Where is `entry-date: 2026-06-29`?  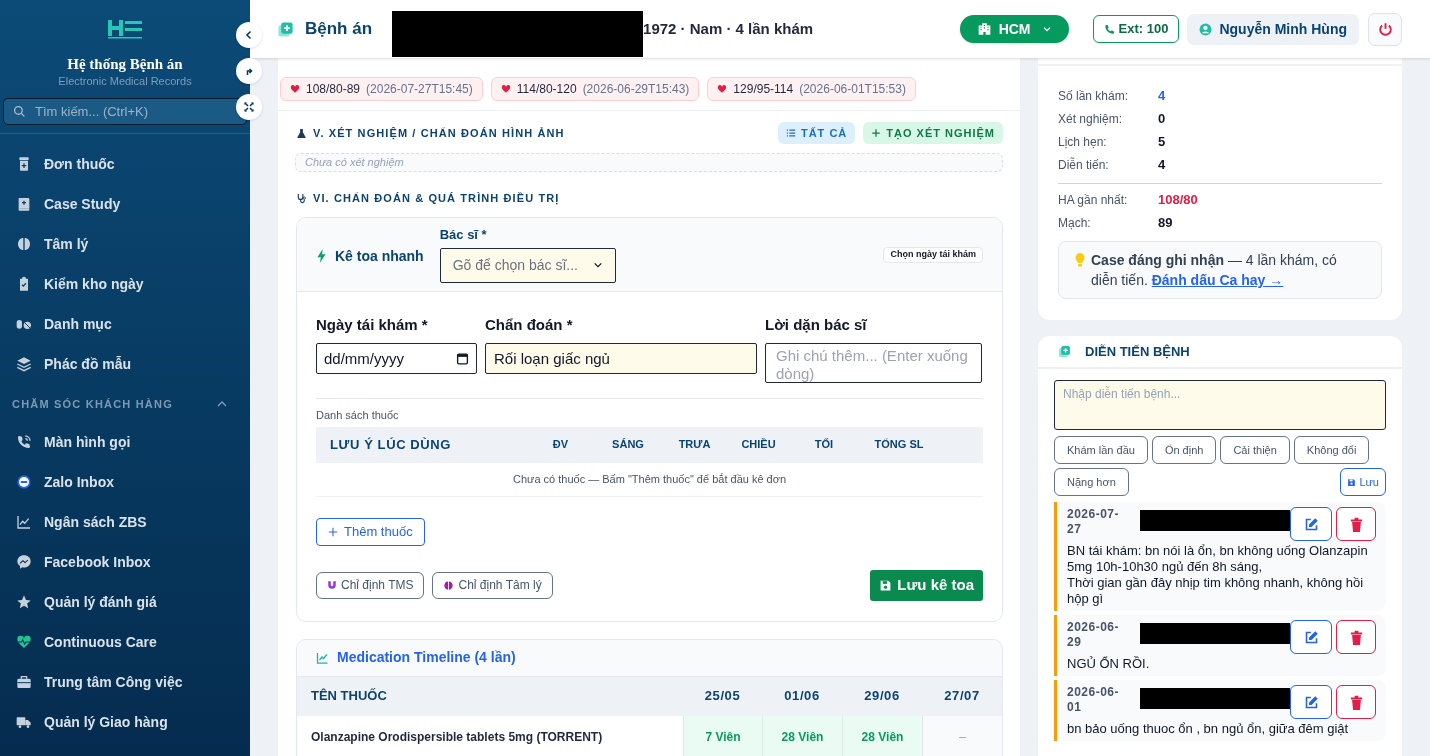 entry-date: 2026-06-29 is located at coordinates (1093, 635).